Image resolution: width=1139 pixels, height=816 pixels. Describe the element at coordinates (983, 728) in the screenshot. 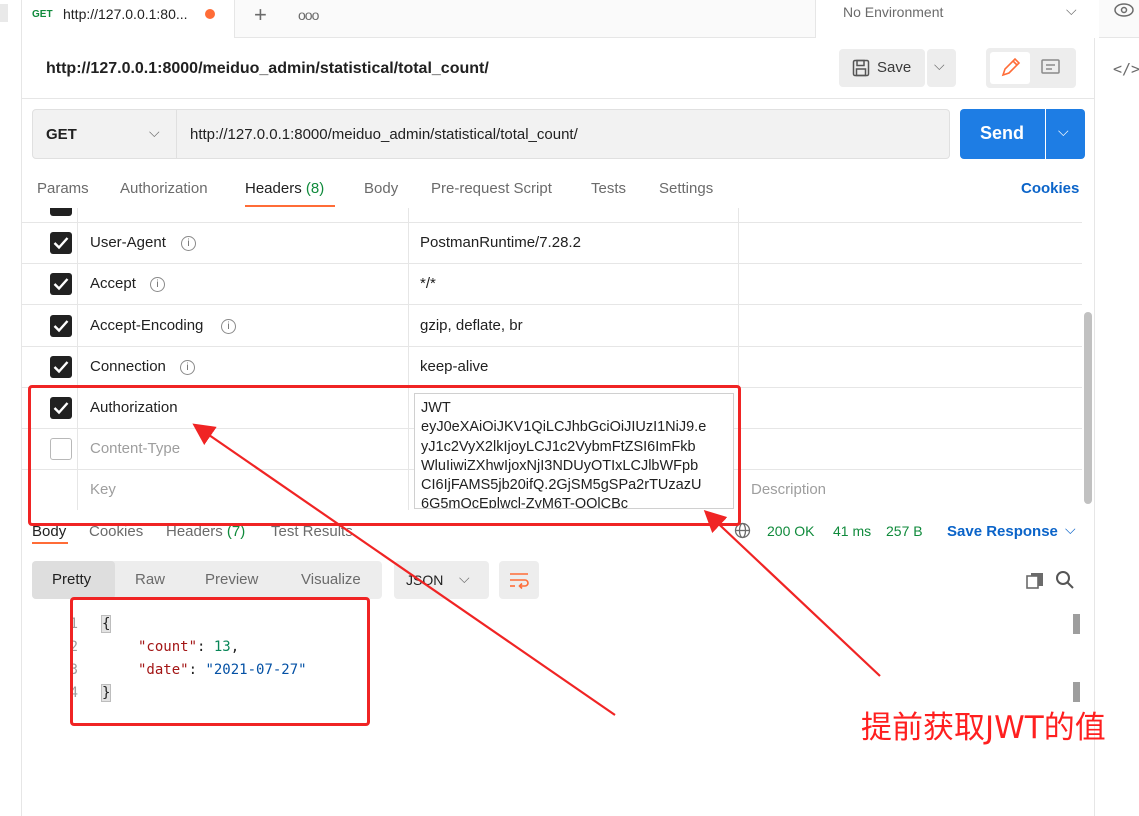

I see `annotation-text: 提前获取JWT的值` at that location.